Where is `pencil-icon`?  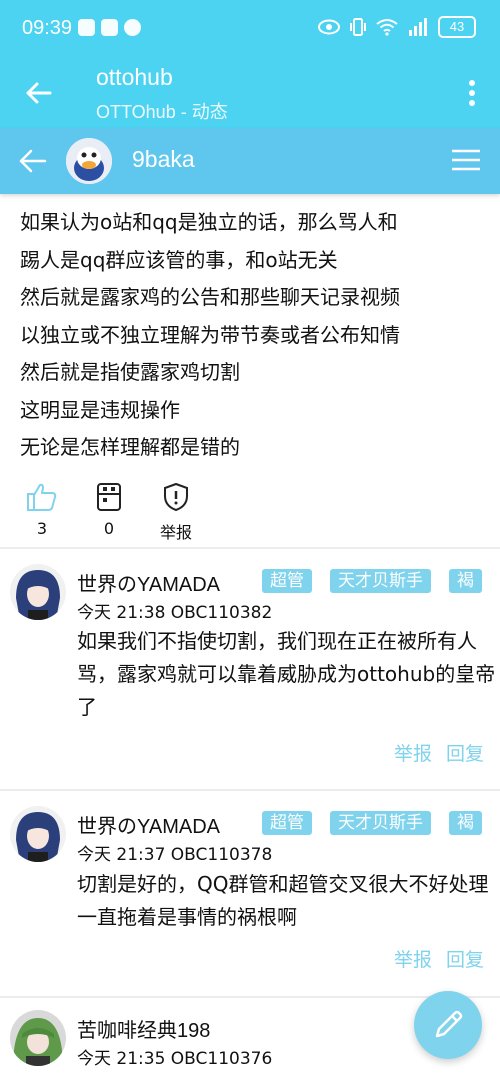 pencil-icon is located at coordinates (449, 1024).